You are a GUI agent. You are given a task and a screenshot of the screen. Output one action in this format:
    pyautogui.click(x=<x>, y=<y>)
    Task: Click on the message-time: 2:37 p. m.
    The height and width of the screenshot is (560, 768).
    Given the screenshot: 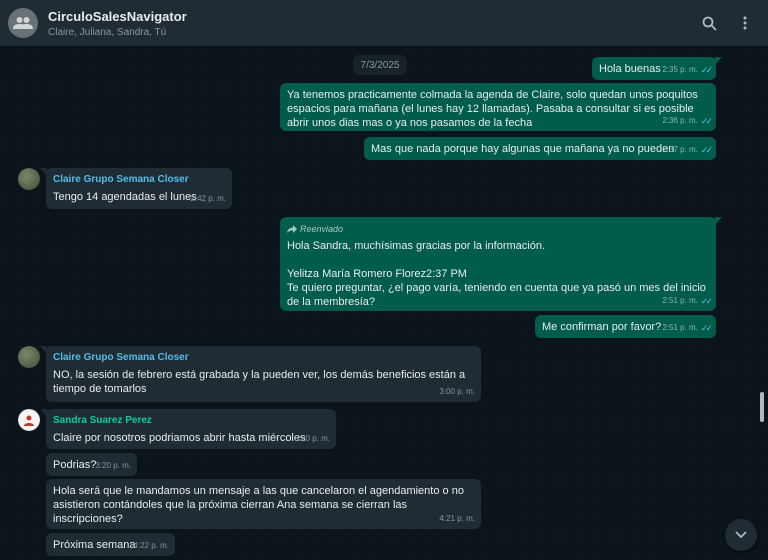 What is the action you would take?
    pyautogui.click(x=680, y=149)
    